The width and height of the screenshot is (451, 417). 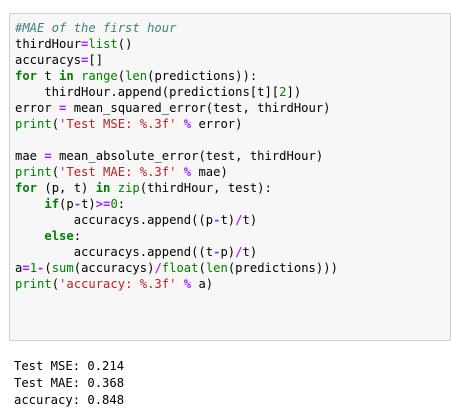 I want to click on code-token-plain: mae), so click(x=209, y=172).